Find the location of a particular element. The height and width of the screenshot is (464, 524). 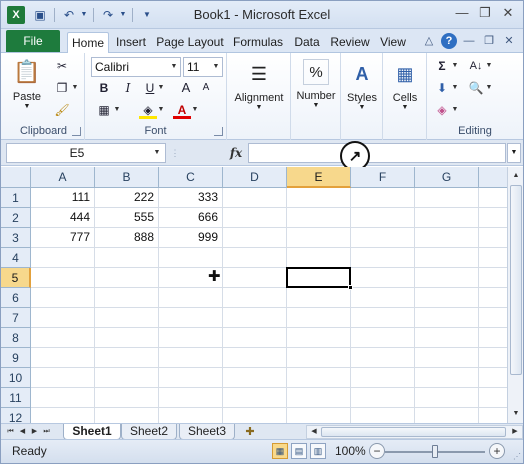

horizontal-scroll-thumb is located at coordinates (413, 432).